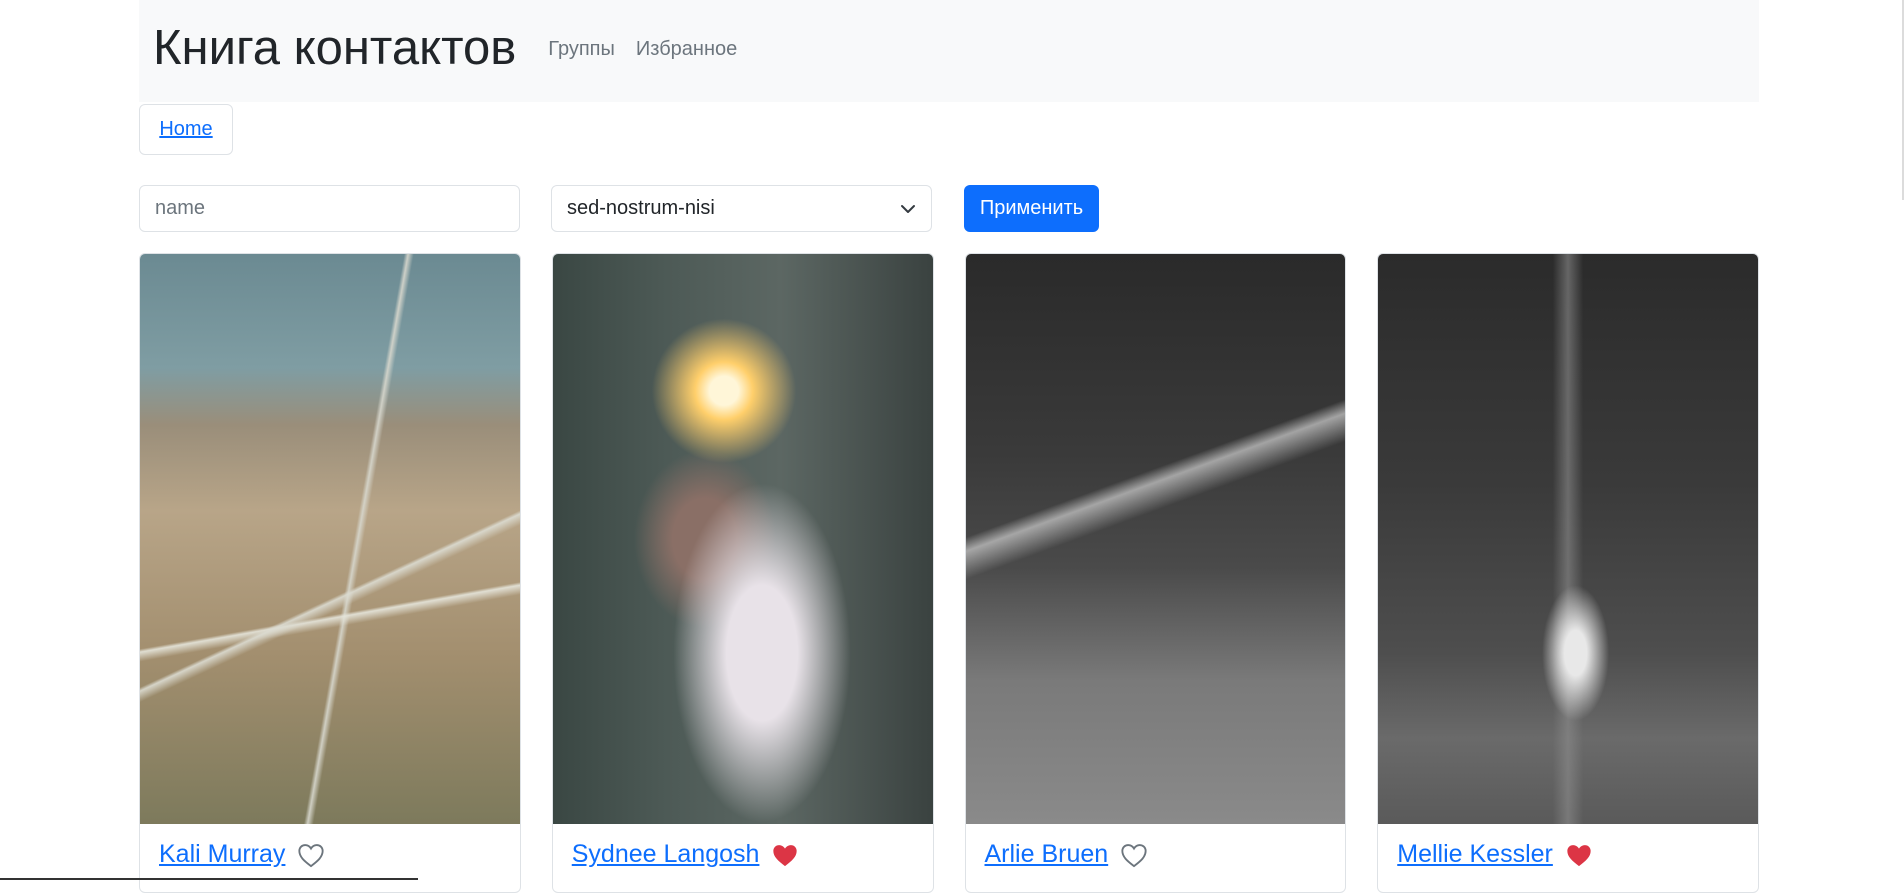 The height and width of the screenshot is (893, 1904). What do you see at coordinates (581, 49) in the screenshot?
I see `nav-link-groups: Группы` at bounding box center [581, 49].